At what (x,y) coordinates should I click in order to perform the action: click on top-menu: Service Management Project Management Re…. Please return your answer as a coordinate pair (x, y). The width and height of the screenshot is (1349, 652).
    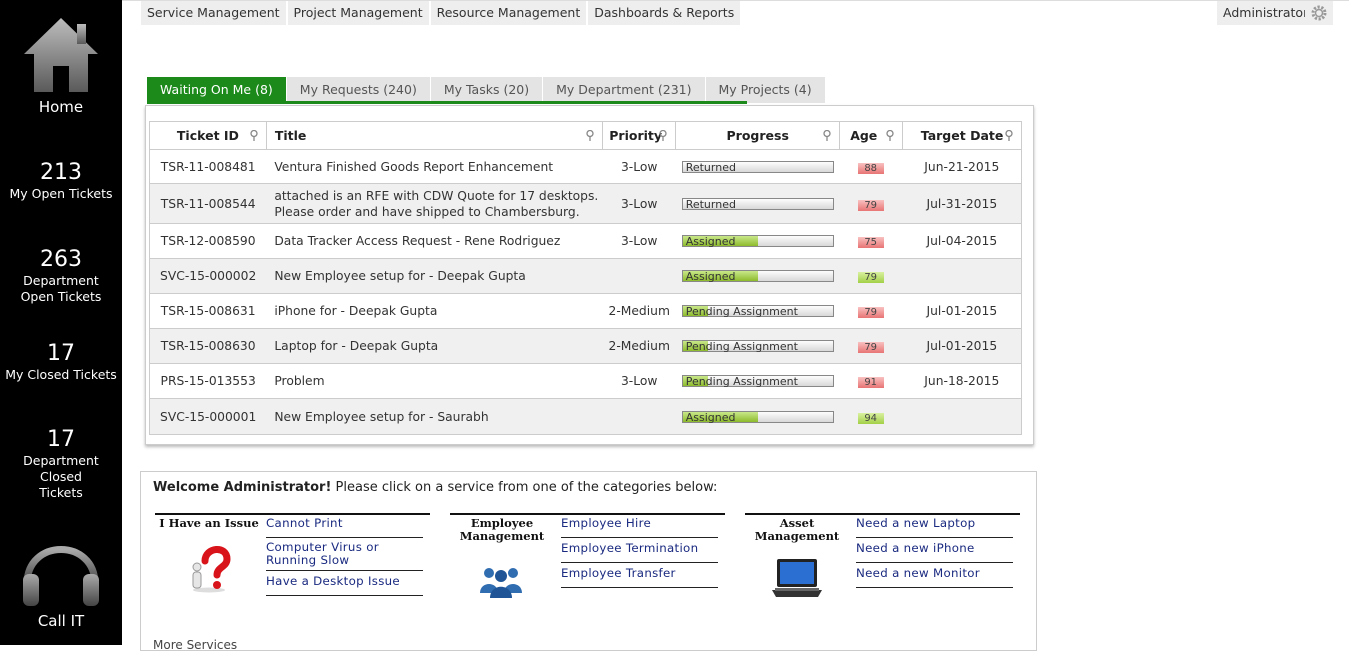
    Looking at the image, I should click on (442, 13).